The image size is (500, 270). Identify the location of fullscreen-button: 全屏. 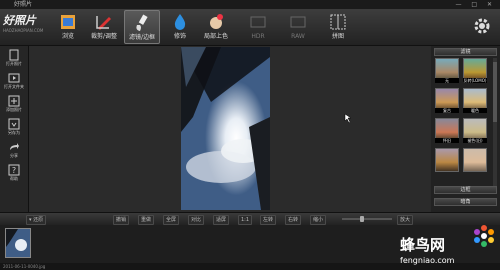
(171, 220).